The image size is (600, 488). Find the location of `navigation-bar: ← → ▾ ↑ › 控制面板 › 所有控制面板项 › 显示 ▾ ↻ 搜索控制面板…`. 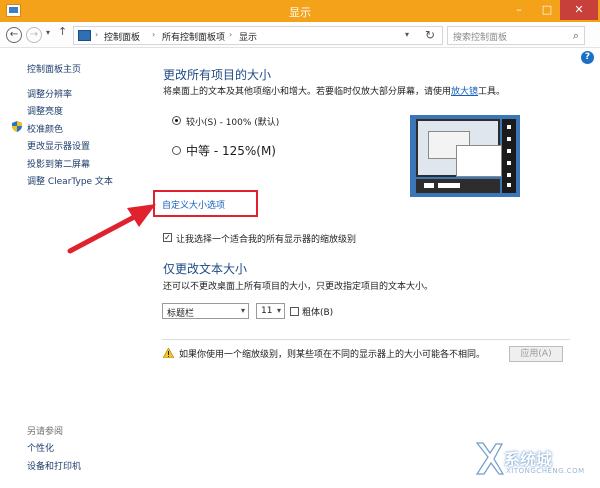

navigation-bar: ← → ▾ ↑ › 控制面板 › 所有控制面板项 › 显示 ▾ ↻ 搜索控制面板… is located at coordinates (300, 35).